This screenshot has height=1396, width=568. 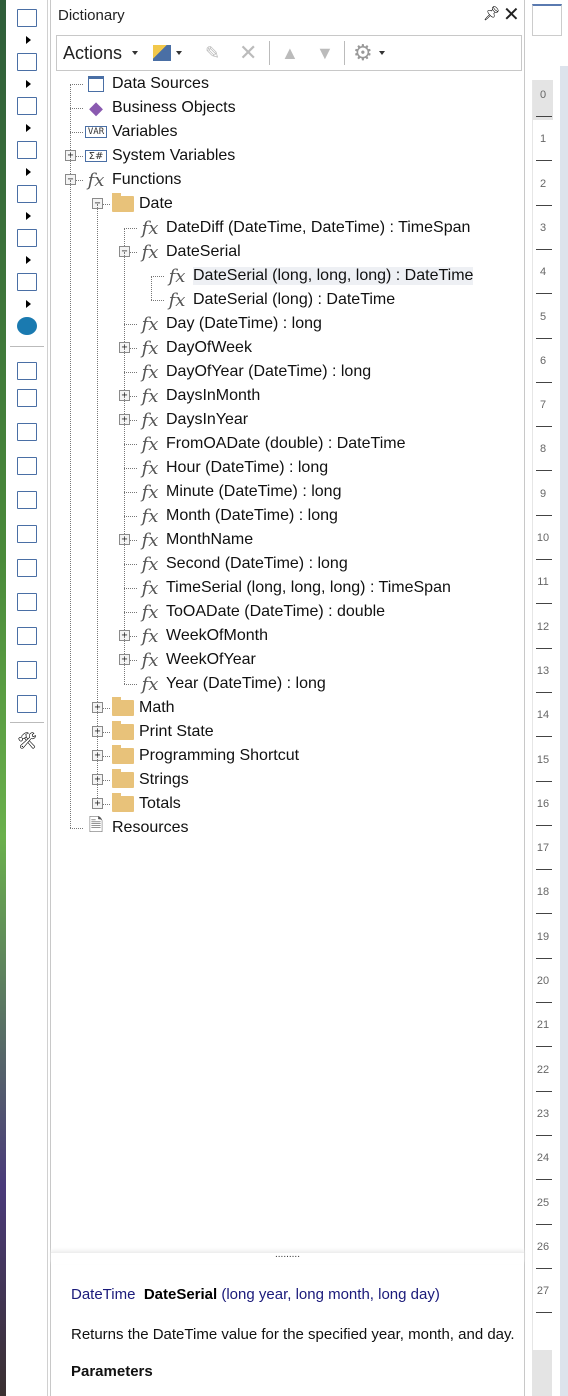 I want to click on tree-item: fx DayOfYear (DateTime) : long, so click(x=255, y=372).